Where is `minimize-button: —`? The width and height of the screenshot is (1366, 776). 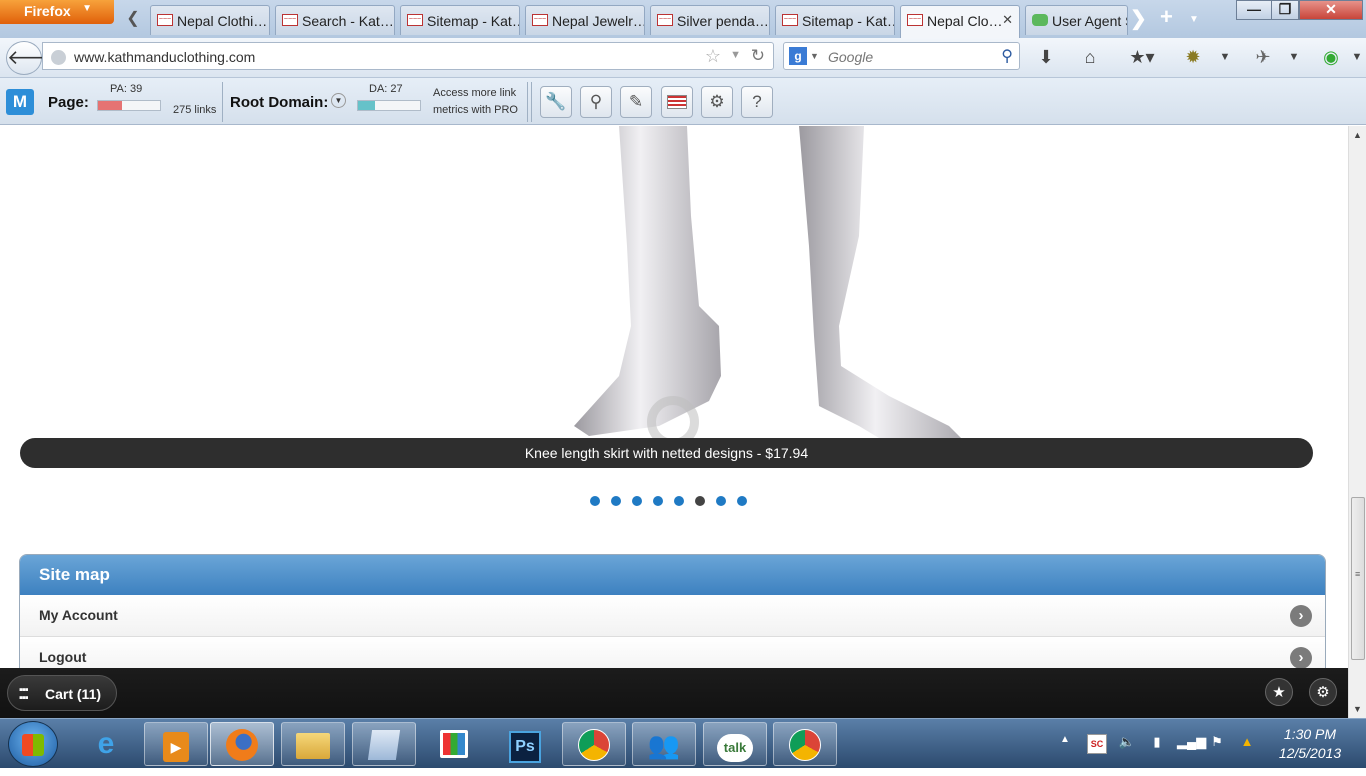
minimize-button: — is located at coordinates (1254, 10).